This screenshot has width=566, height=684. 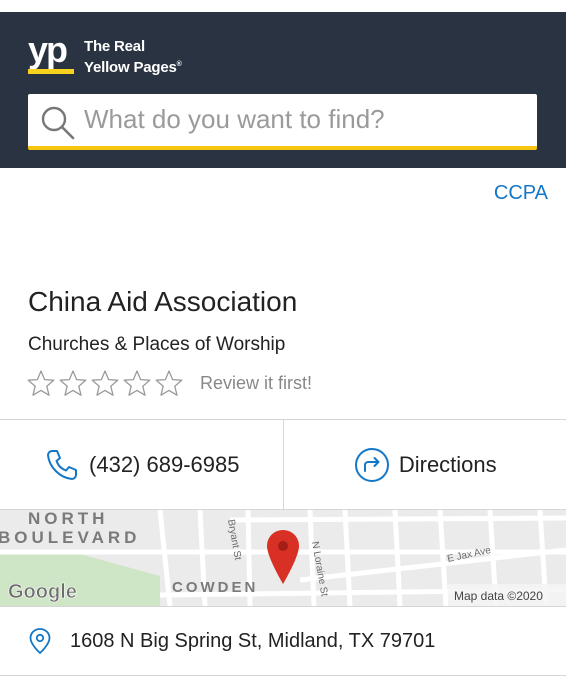 I want to click on search-box, so click(x=282, y=122).